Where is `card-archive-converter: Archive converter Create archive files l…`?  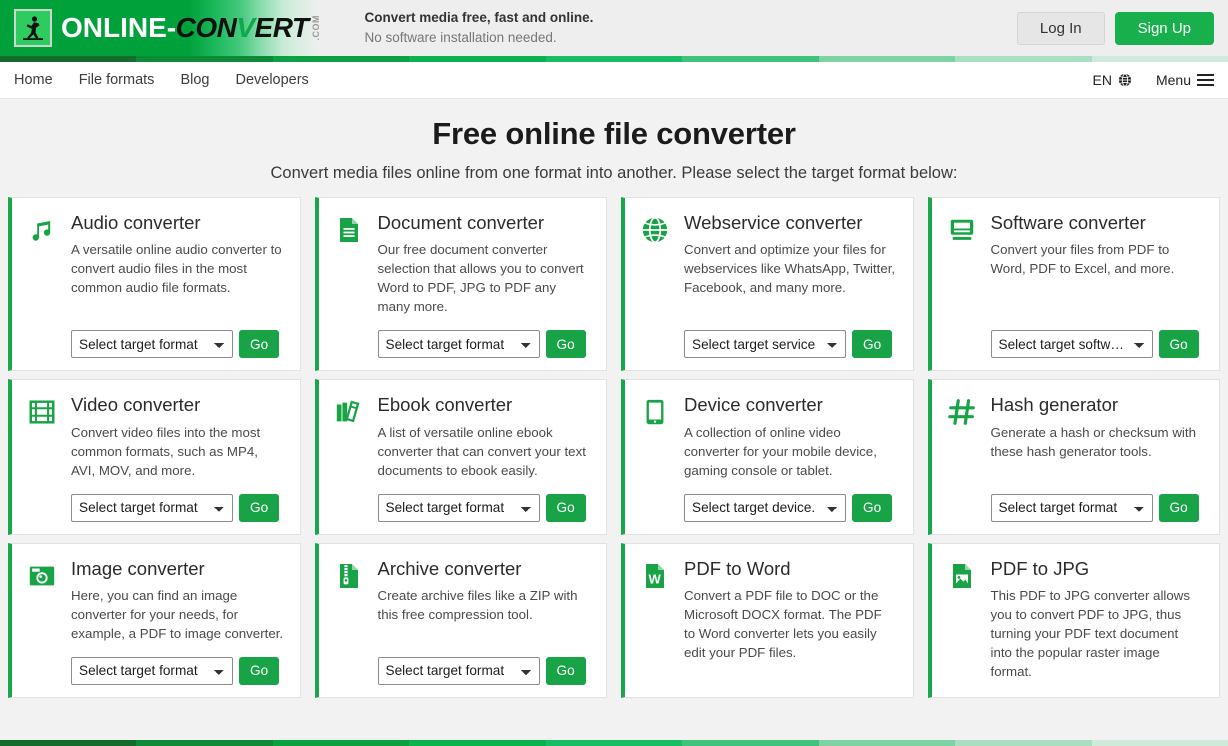 card-archive-converter: Archive converter Create archive files l… is located at coordinates (460, 620).